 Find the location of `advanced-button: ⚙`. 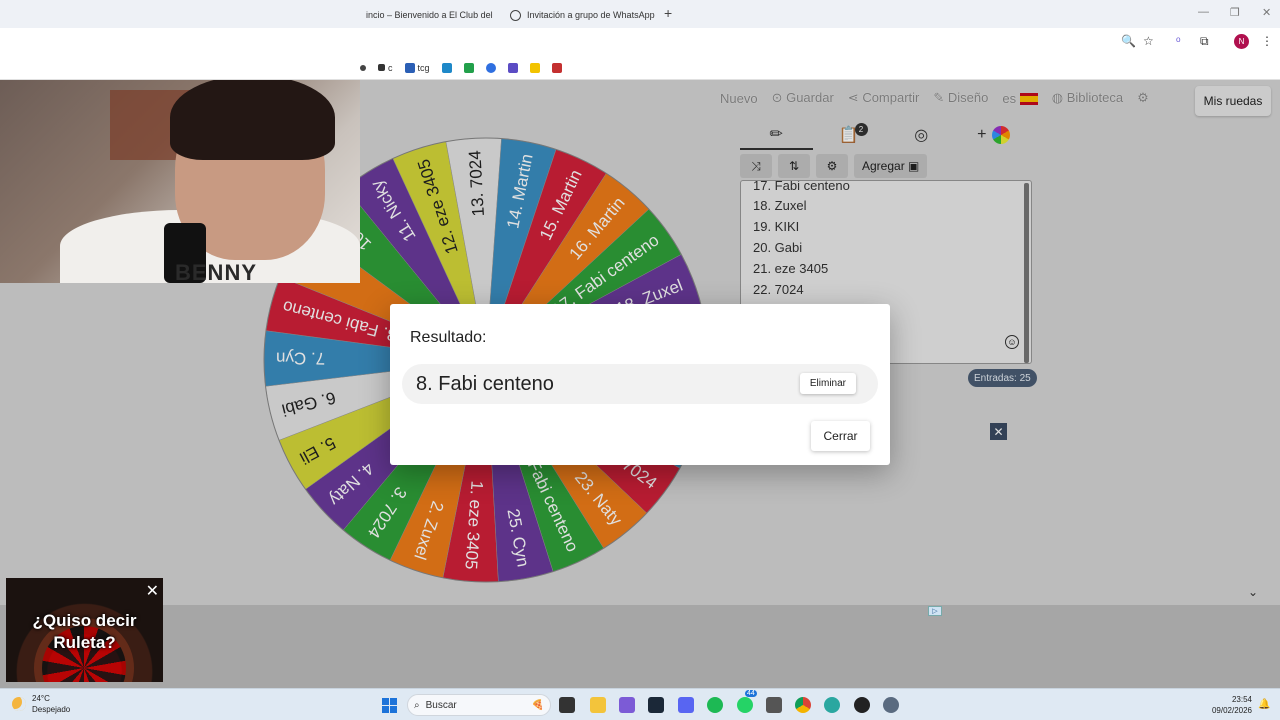

advanced-button: ⚙ is located at coordinates (832, 166).